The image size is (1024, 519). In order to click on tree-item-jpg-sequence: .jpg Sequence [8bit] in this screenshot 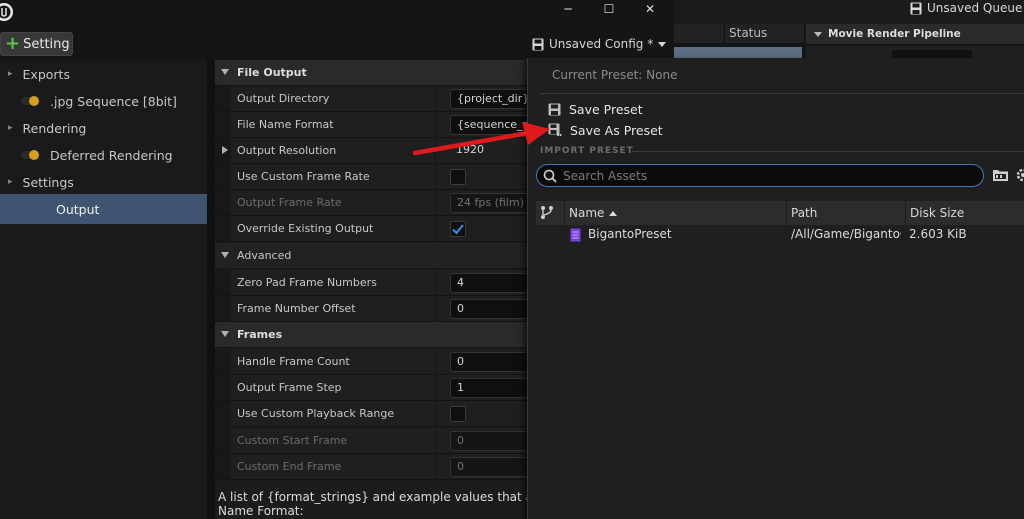, I will do `click(103, 101)`.